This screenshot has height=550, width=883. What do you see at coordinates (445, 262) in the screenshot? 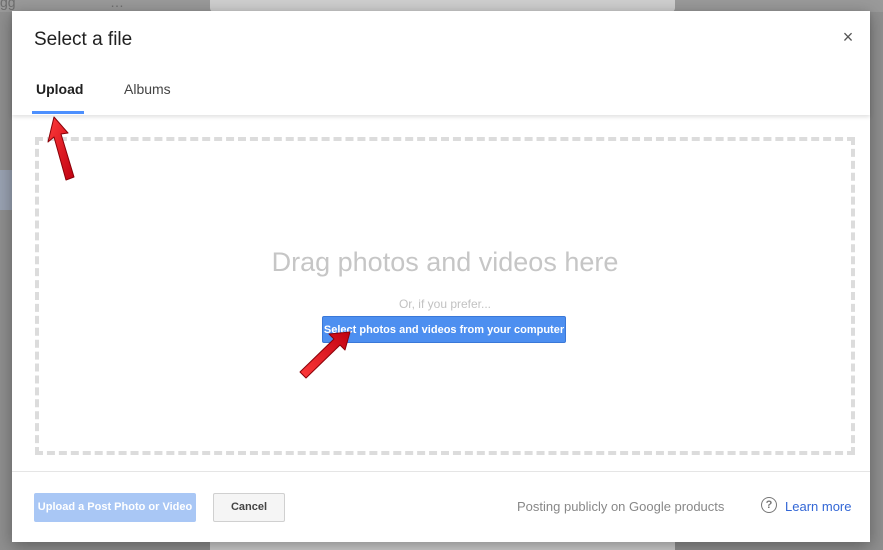
I see `drag-prompt: Drag photos and videos here` at bounding box center [445, 262].